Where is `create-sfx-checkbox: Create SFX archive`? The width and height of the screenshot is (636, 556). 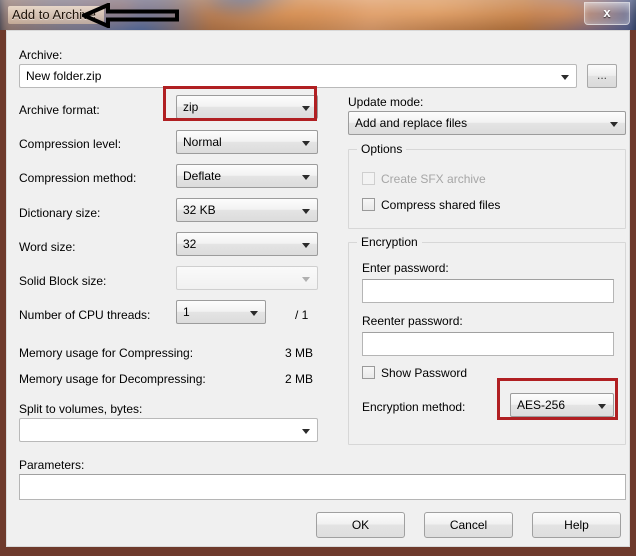 create-sfx-checkbox: Create SFX archive is located at coordinates (424, 179).